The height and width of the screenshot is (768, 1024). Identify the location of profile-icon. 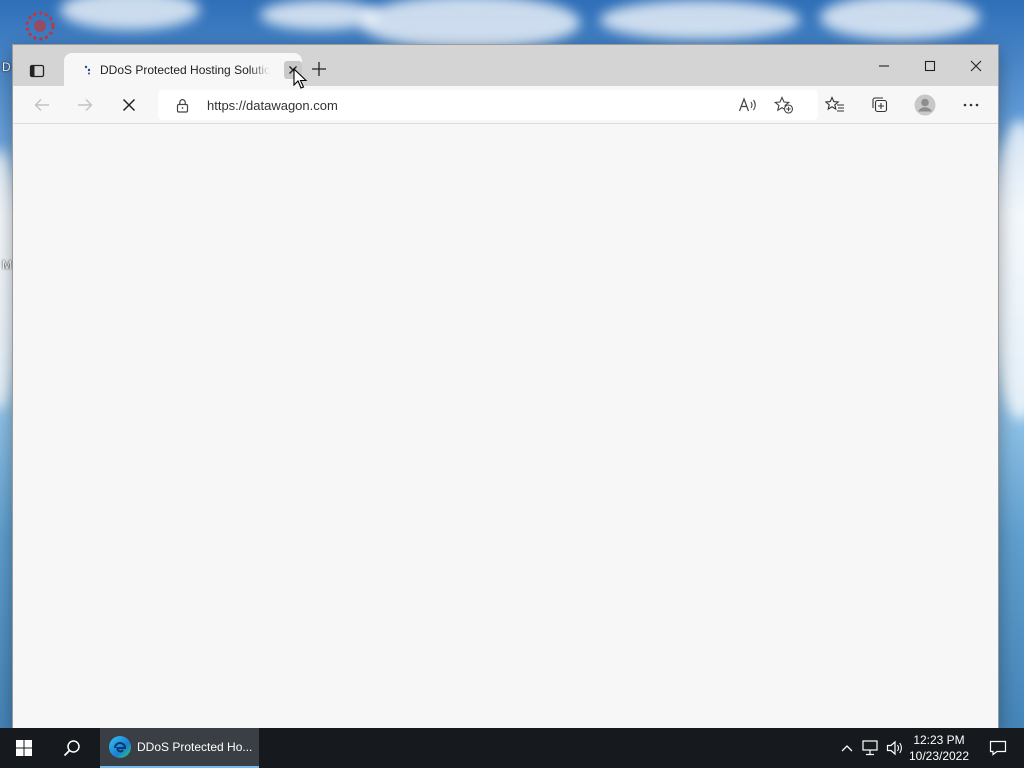
(925, 105).